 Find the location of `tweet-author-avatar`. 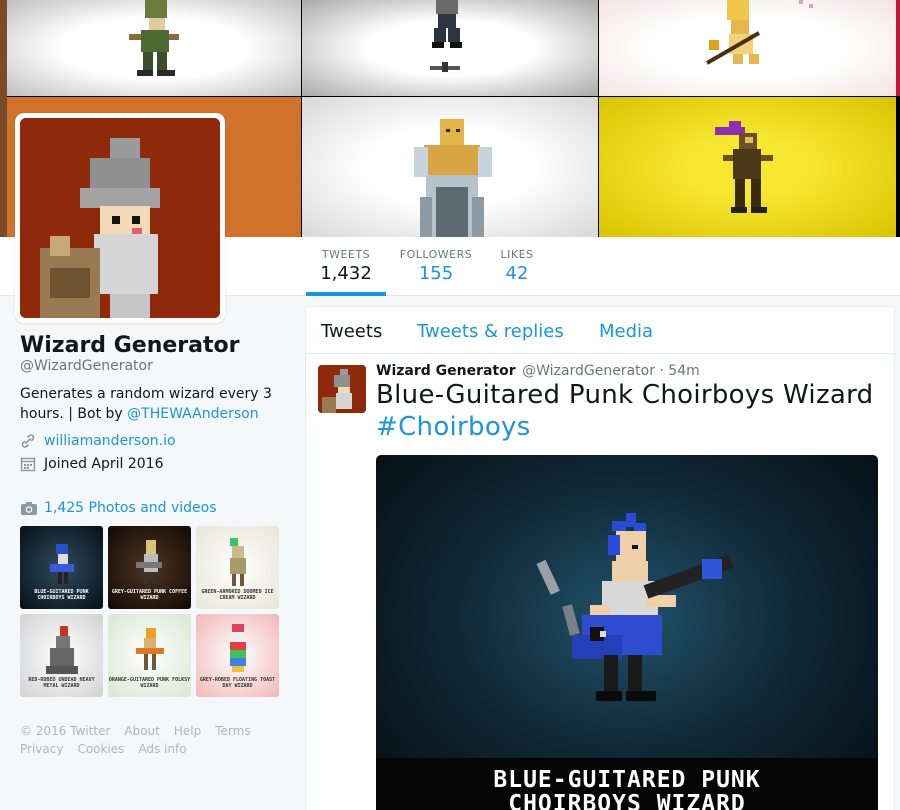

tweet-author-avatar is located at coordinates (342, 389).